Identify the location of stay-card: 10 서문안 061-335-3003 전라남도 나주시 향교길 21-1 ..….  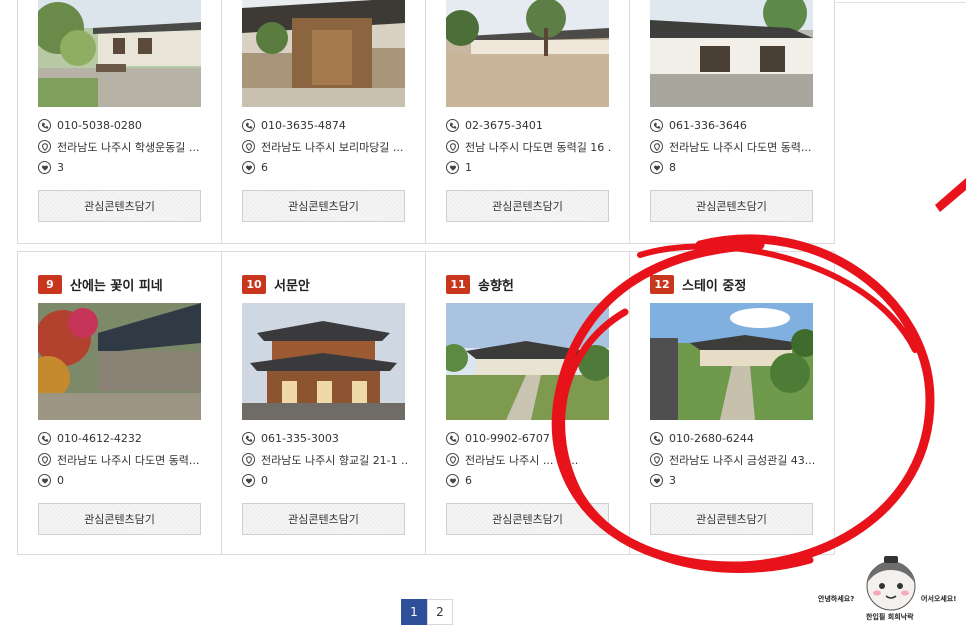
(324, 403).